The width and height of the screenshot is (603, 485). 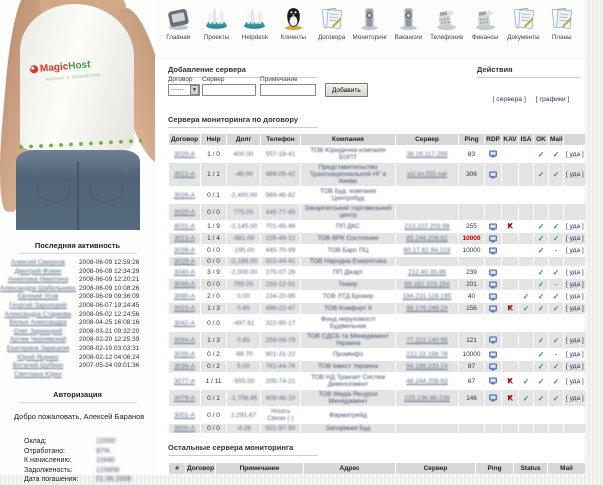 What do you see at coordinates (38, 358) in the screenshot?
I see `activity-user-link: Юрий Яценко` at bounding box center [38, 358].